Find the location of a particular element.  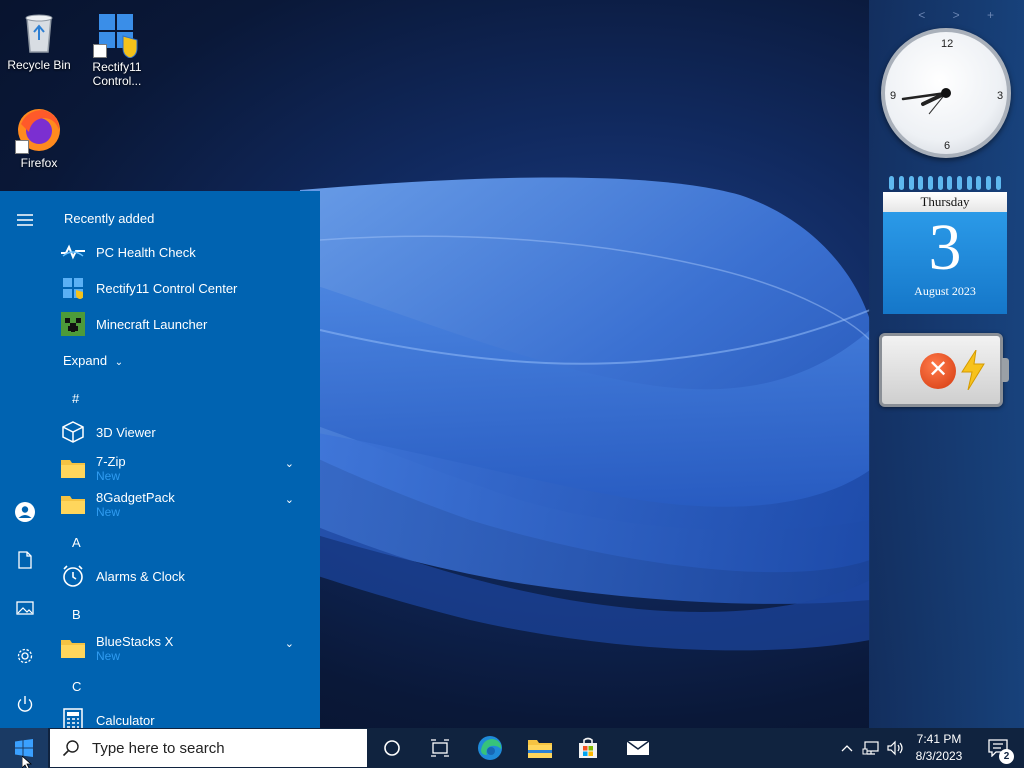

document-icon is located at coordinates (25, 560).